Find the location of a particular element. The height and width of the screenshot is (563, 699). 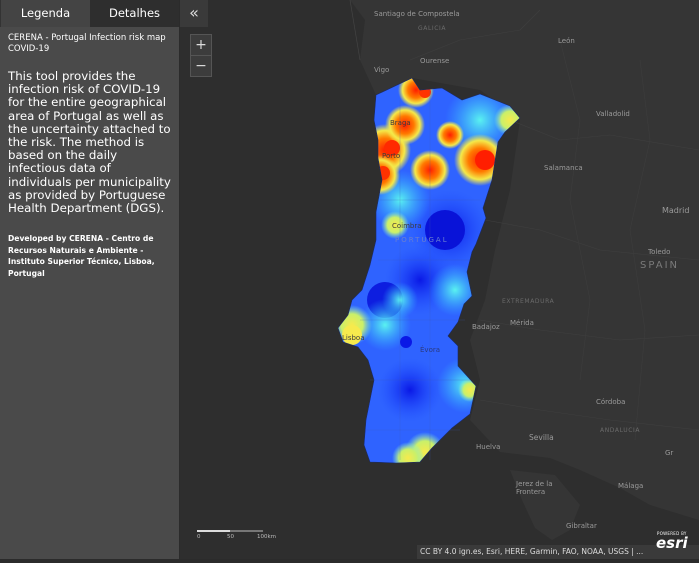

tab-detalhes: Detalhes is located at coordinates (134, 13).